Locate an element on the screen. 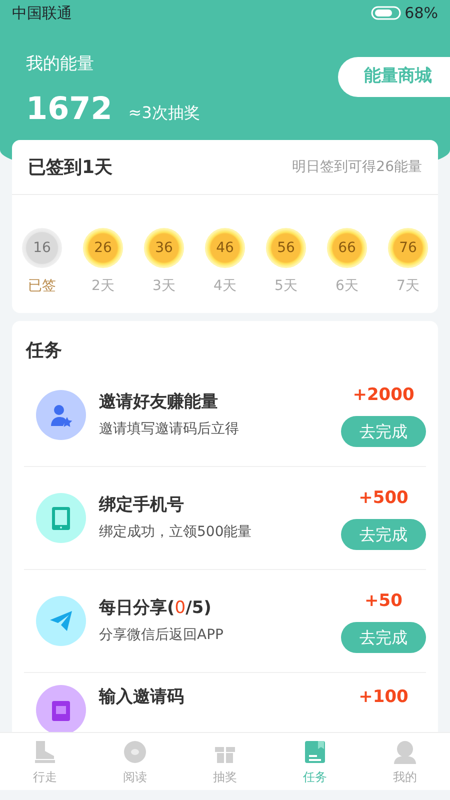 Image resolution: width=450 pixels, height=800 pixels. tab-item: 抽奖 is located at coordinates (225, 761).